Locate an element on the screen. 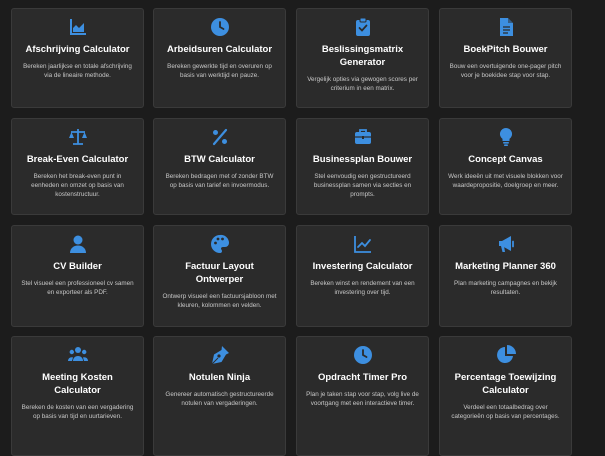  line-chart-icon is located at coordinates (363, 244).